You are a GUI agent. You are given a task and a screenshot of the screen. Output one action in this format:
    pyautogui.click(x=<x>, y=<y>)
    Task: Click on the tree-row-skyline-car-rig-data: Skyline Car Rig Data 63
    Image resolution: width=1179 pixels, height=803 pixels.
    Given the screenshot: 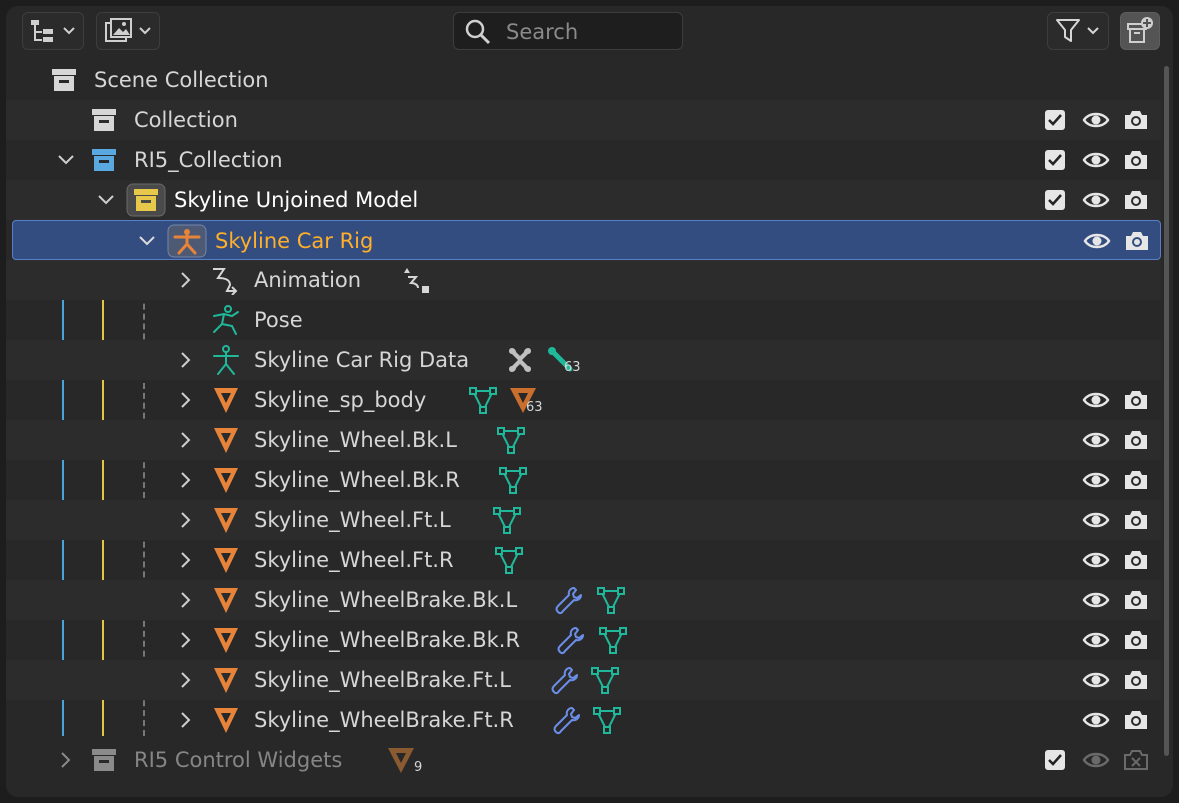 What is the action you would take?
    pyautogui.click(x=583, y=360)
    